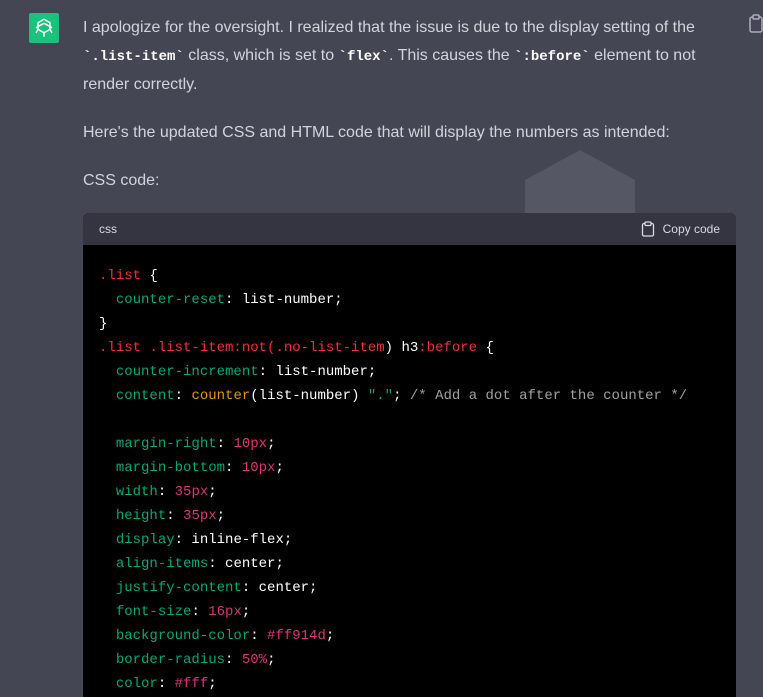  Describe the element at coordinates (170, 300) in the screenshot. I see `code-token: counter-reset` at that location.